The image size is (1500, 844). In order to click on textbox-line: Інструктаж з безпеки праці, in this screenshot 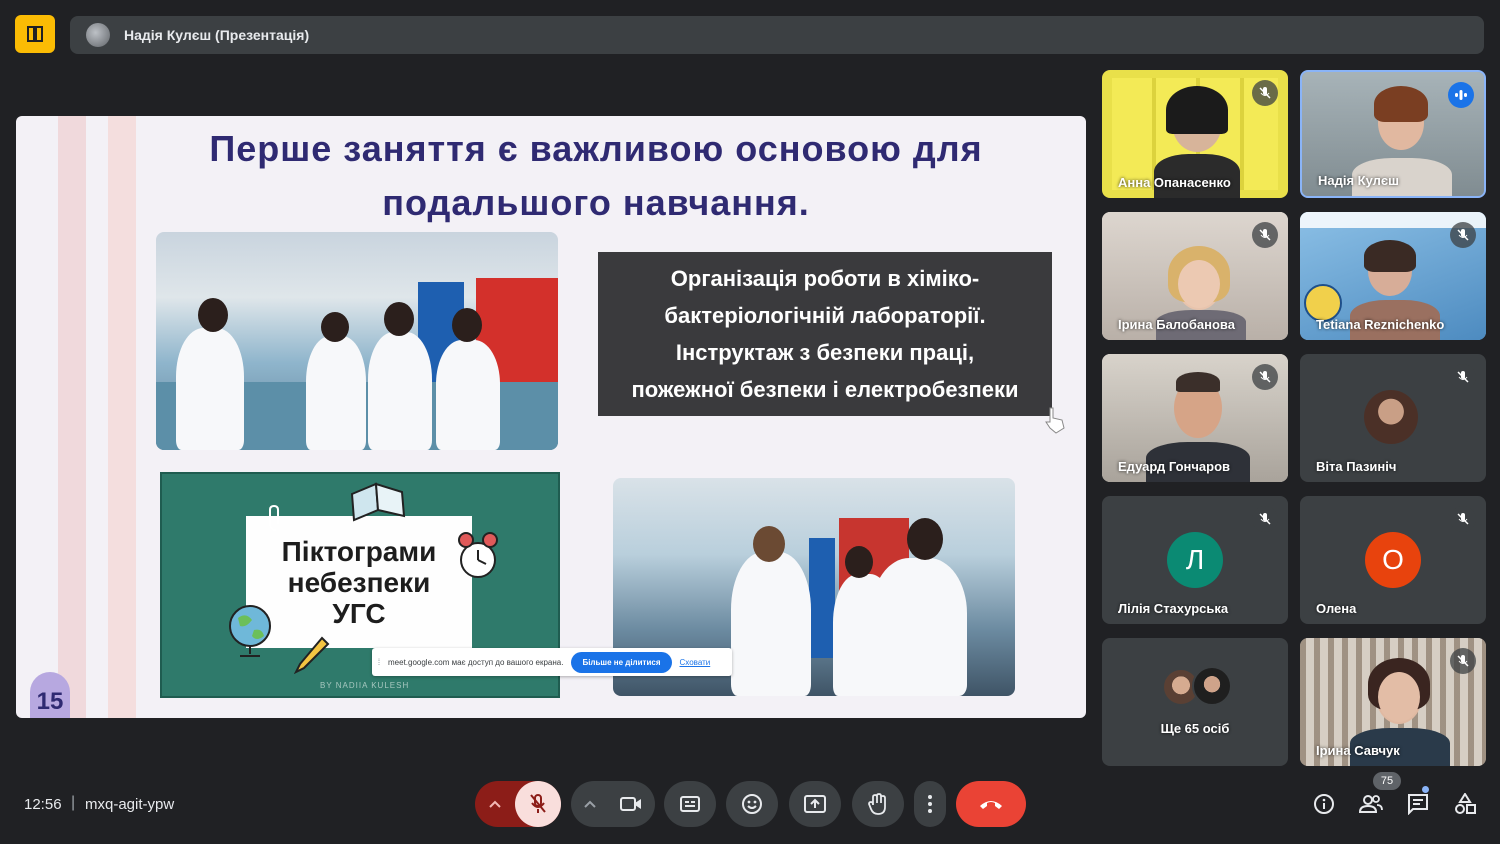, I will do `click(825, 352)`.